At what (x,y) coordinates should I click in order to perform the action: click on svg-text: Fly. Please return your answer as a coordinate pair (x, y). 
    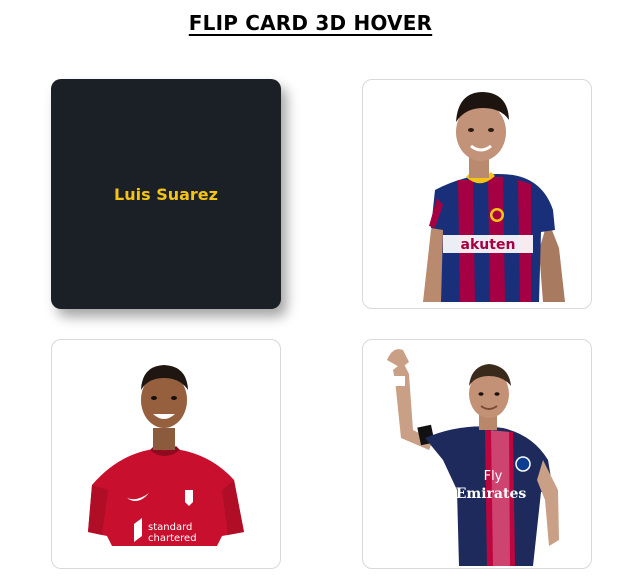
    Looking at the image, I should click on (493, 476).